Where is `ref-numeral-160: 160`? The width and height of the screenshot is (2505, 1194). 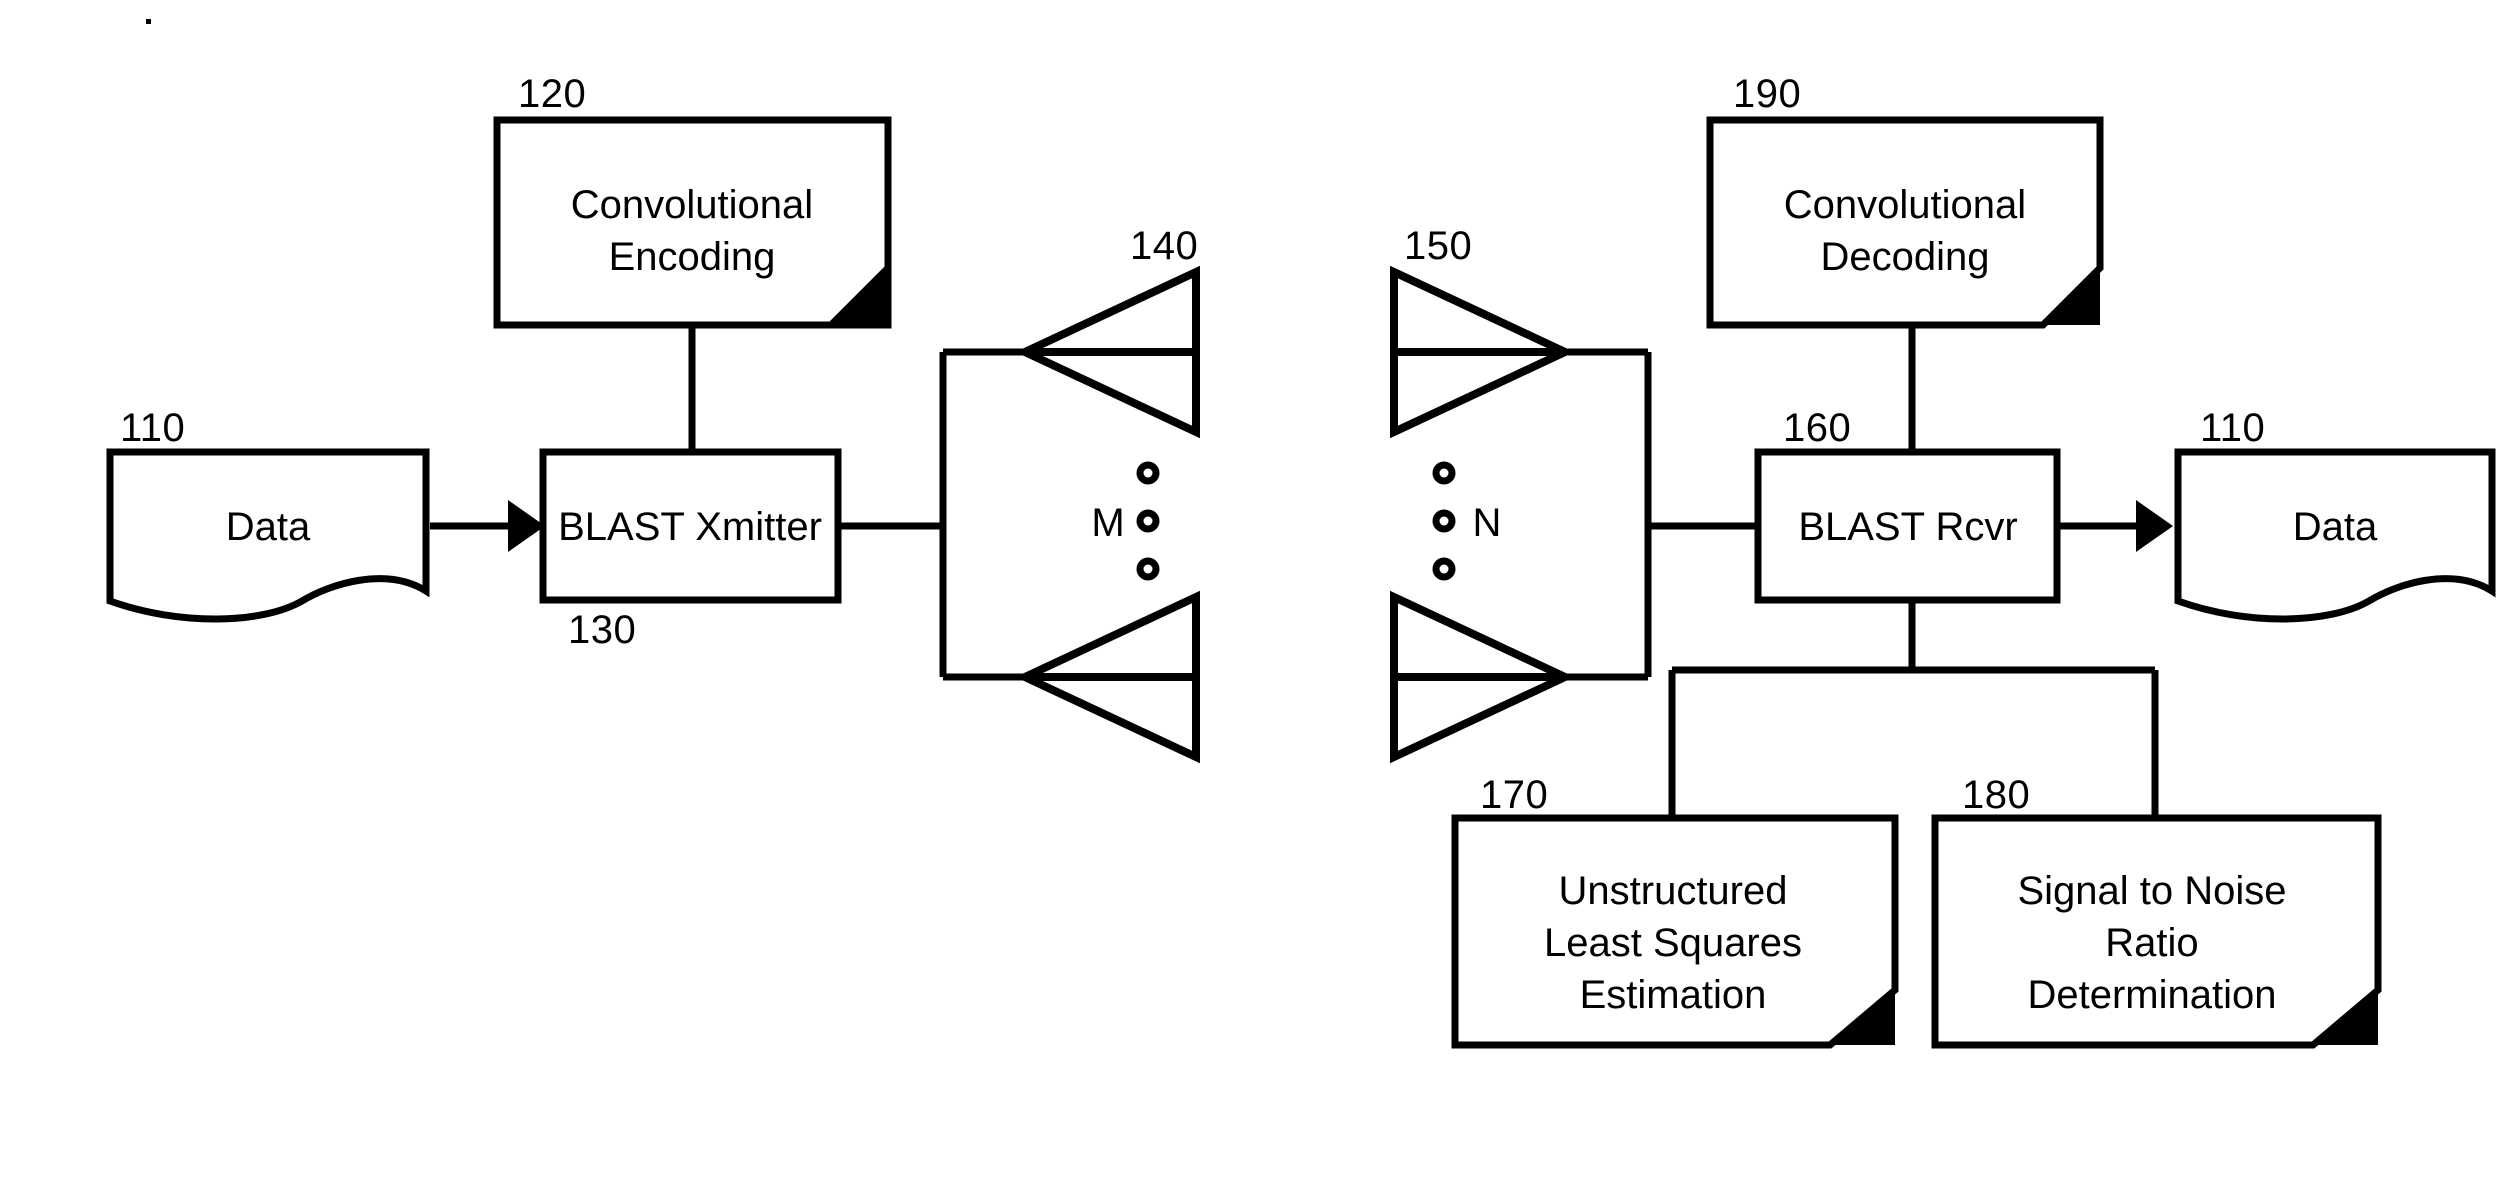 ref-numeral-160: 160 is located at coordinates (1817, 428).